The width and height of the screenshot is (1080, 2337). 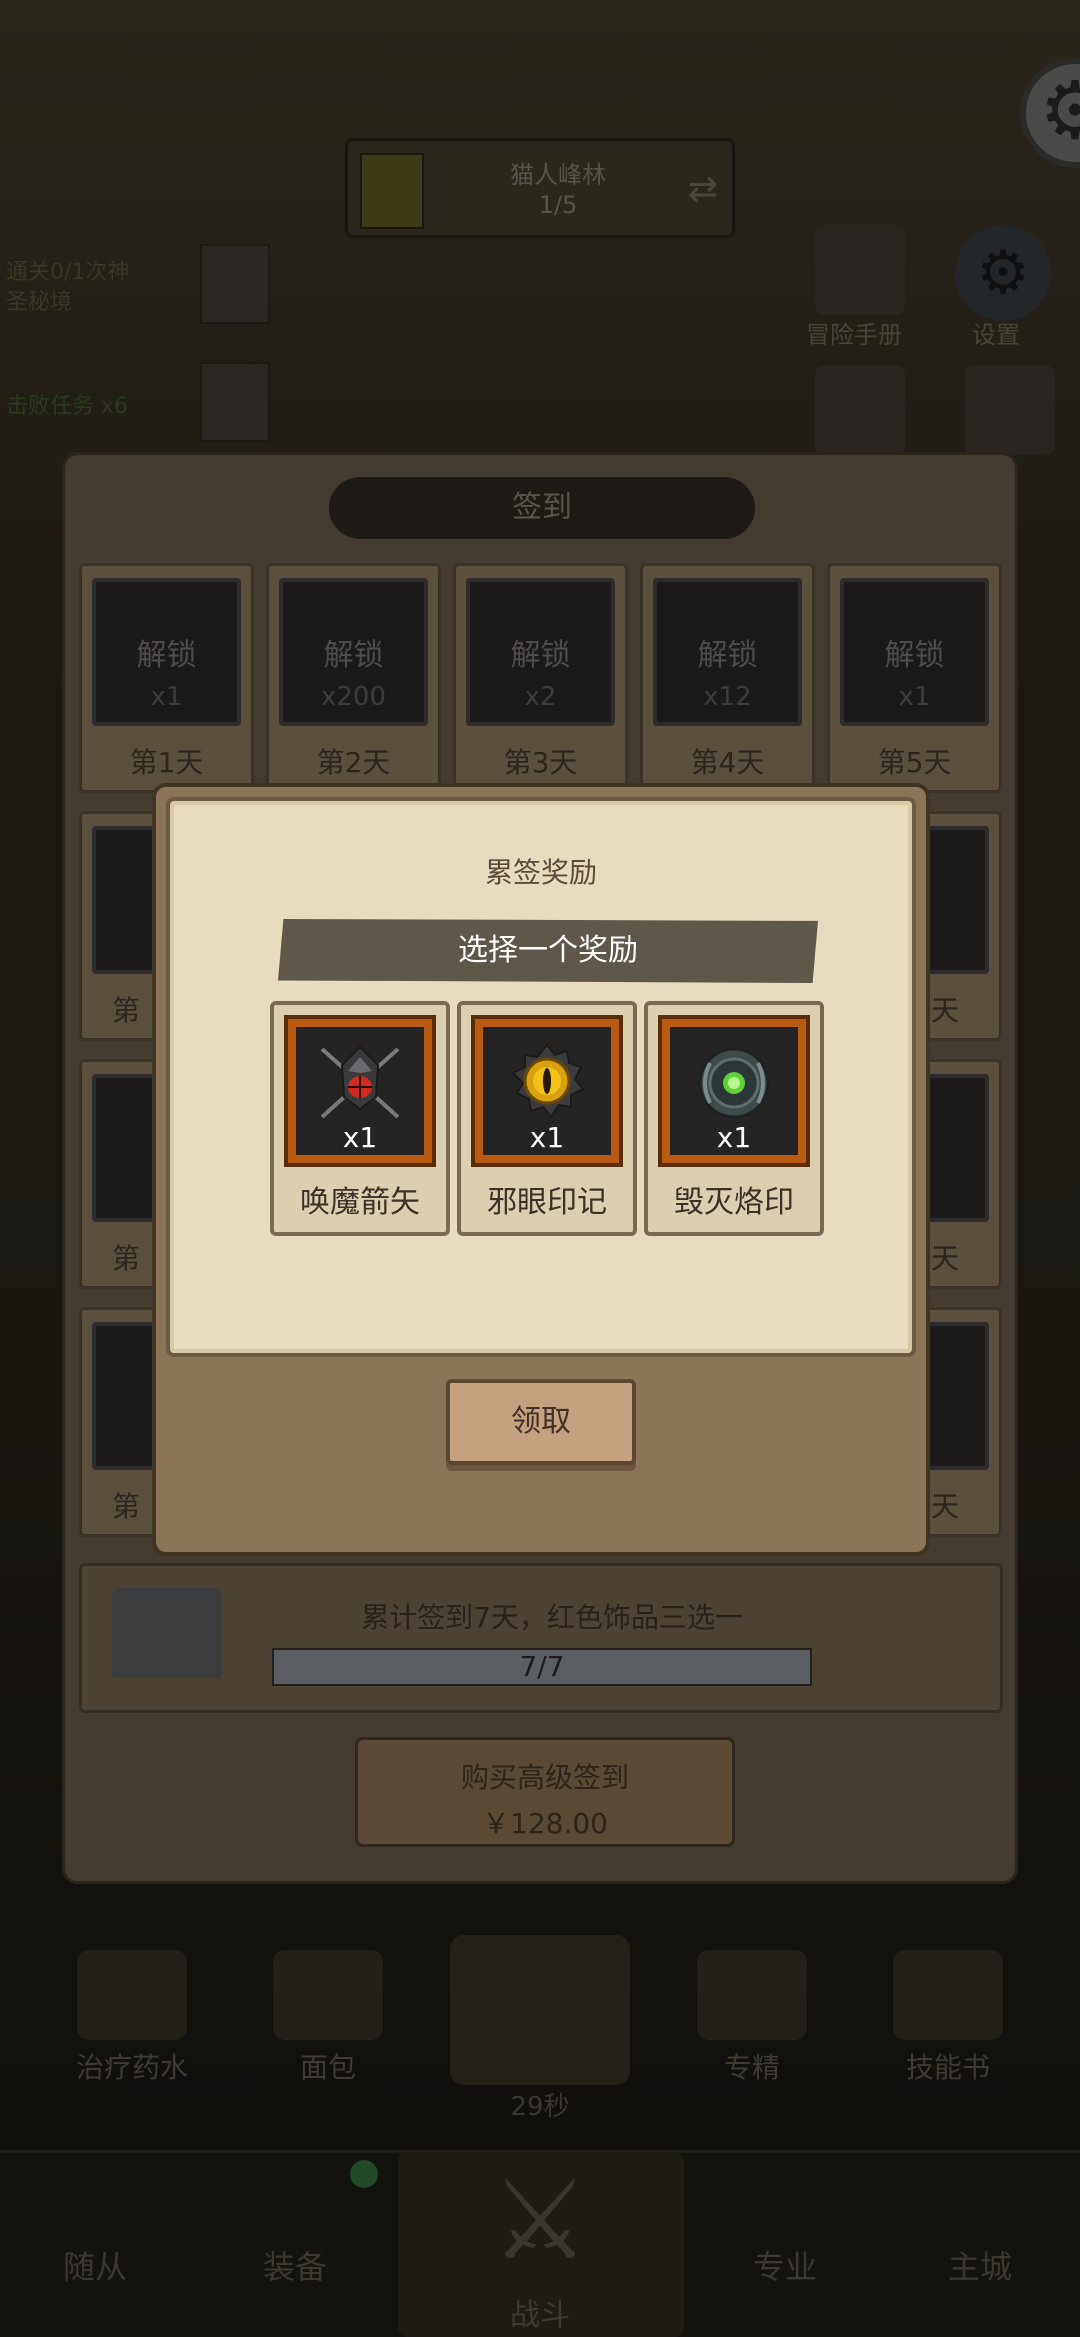 I want to click on item-label: 治疗药水, so click(x=131, y=2067).